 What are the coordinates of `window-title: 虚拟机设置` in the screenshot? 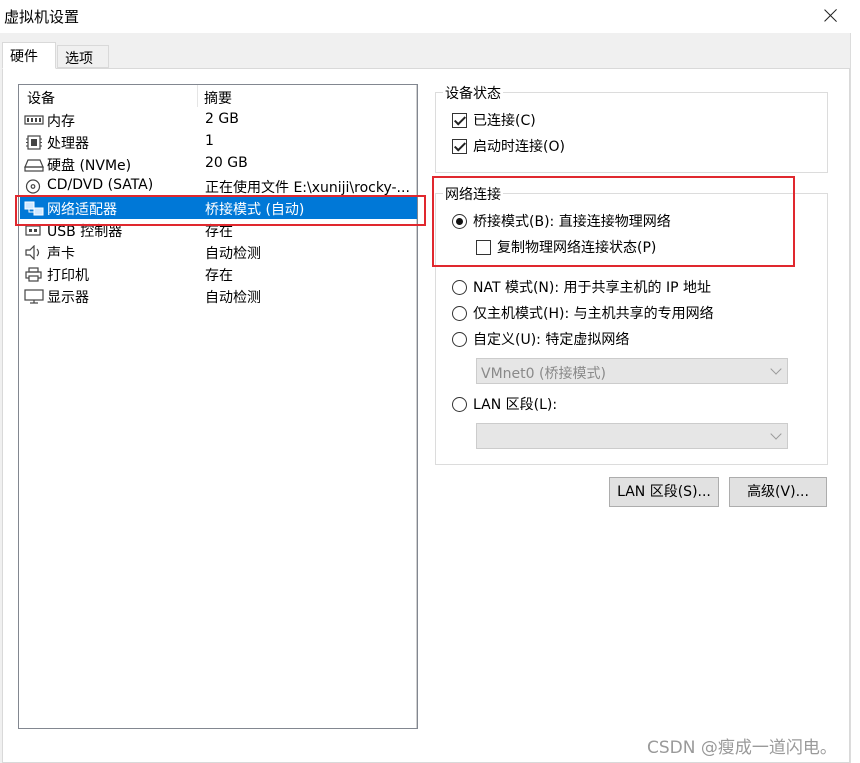 It's located at (42, 17).